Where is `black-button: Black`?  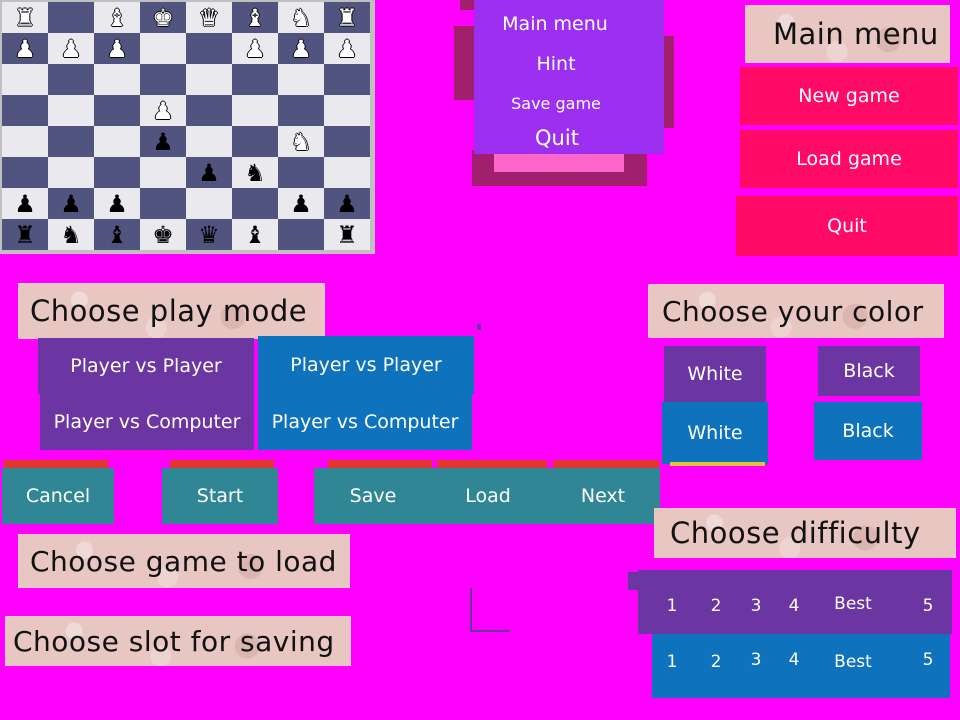 black-button: Black is located at coordinates (869, 371).